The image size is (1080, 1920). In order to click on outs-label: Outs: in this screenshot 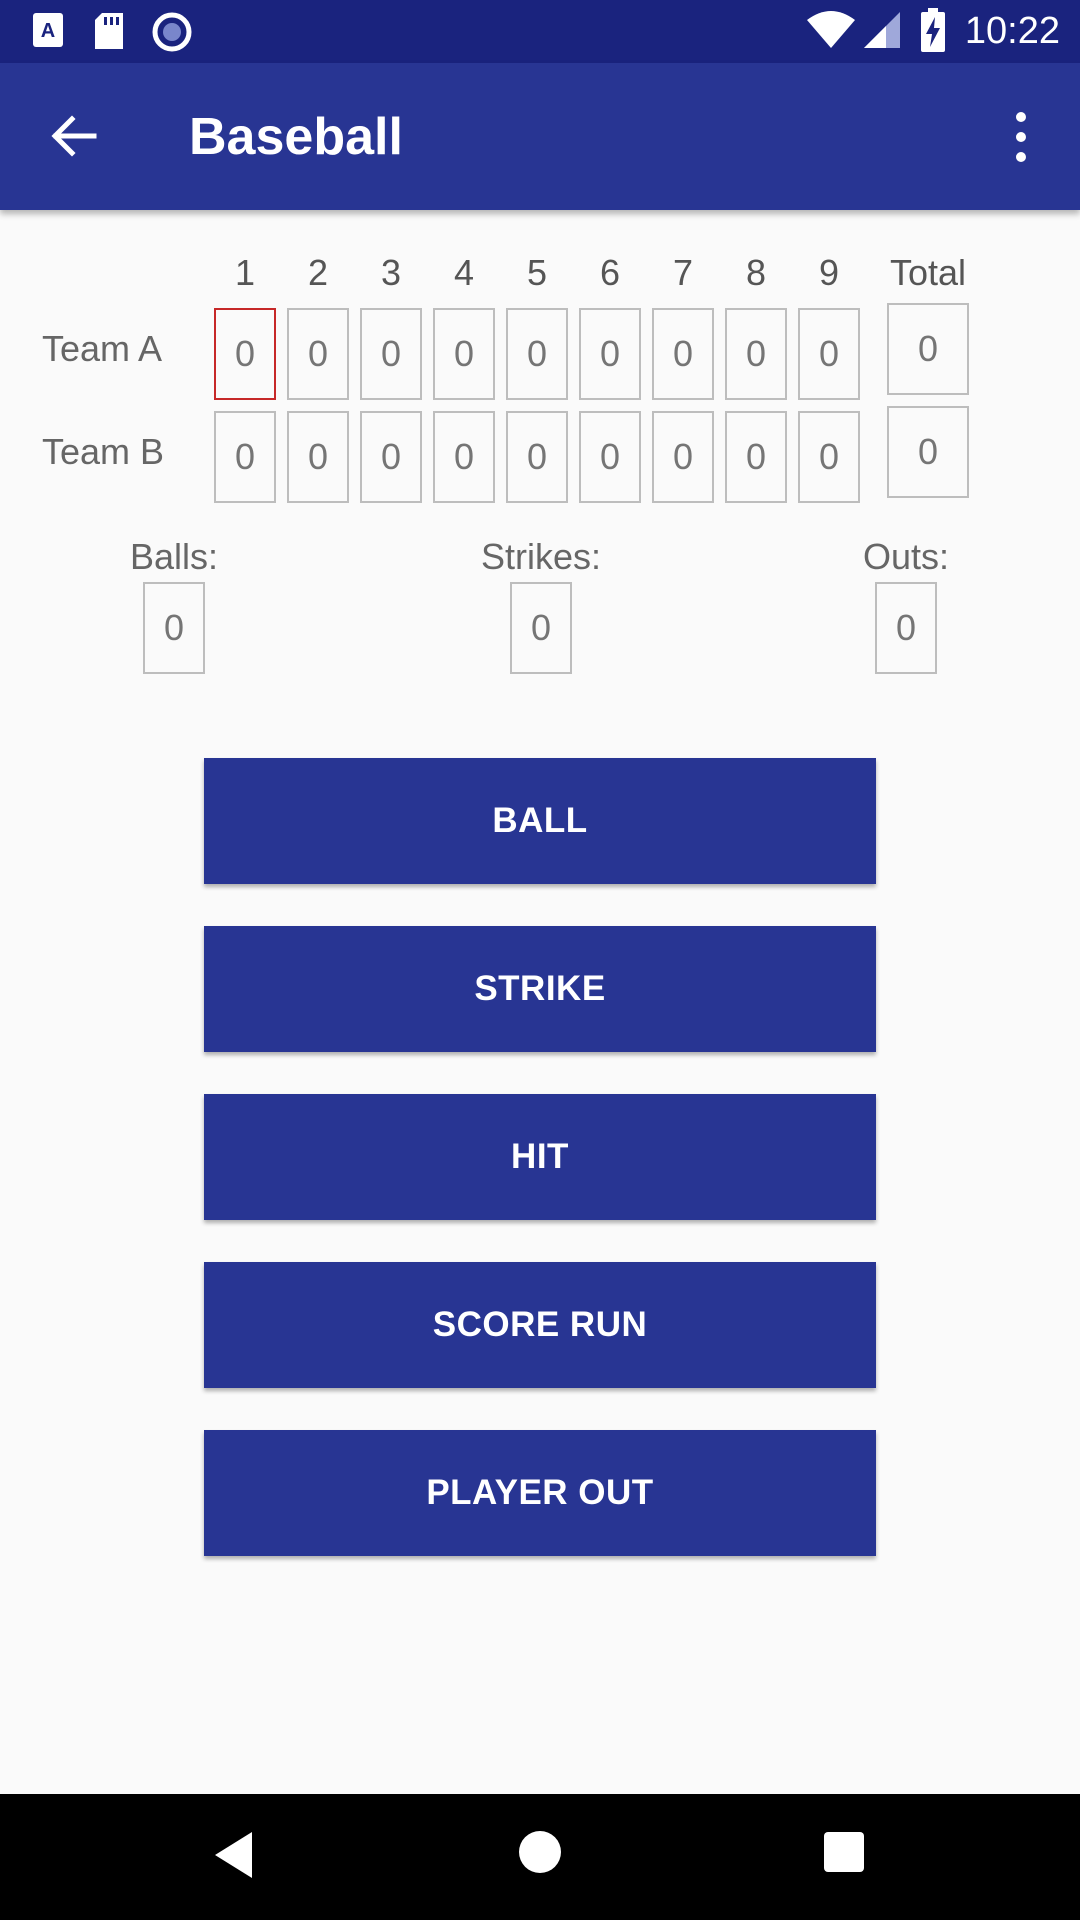, I will do `click(906, 556)`.